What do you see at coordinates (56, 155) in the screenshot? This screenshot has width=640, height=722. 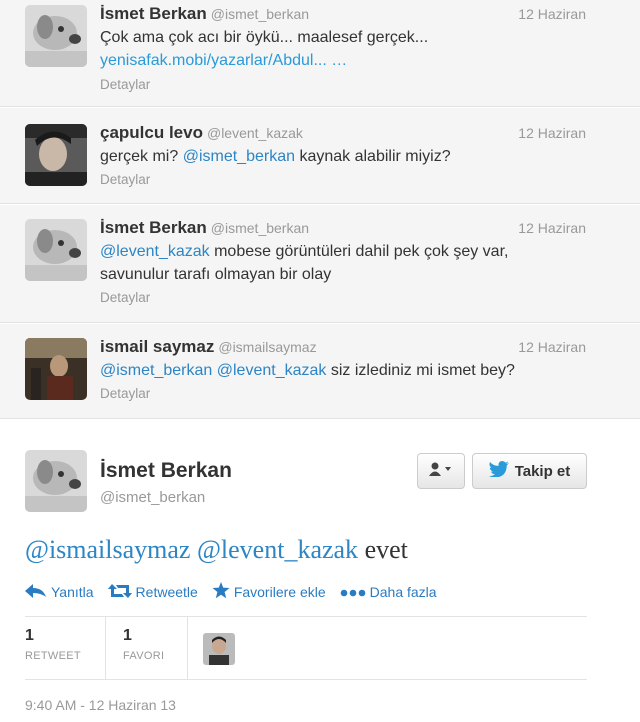 I see `avatar-capulcu-levo` at bounding box center [56, 155].